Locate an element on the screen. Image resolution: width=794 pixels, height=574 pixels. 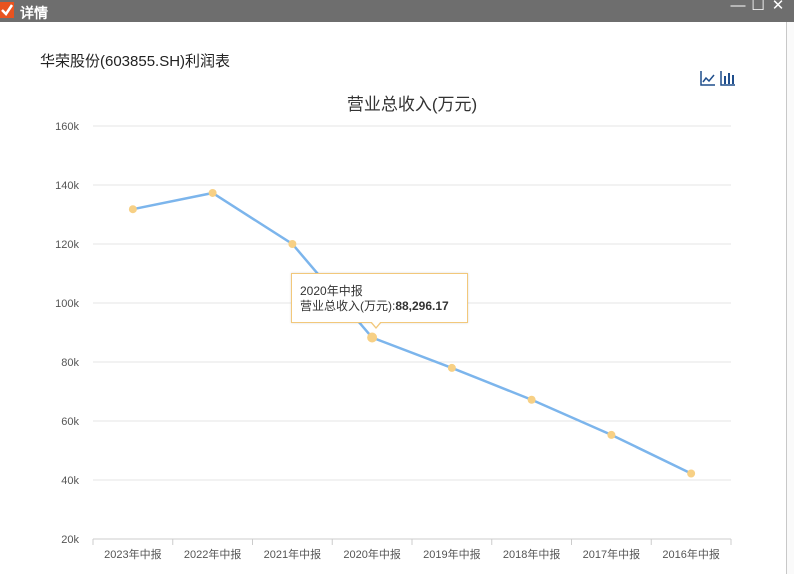
y-tick-label: 120k is located at coordinates (67, 245).